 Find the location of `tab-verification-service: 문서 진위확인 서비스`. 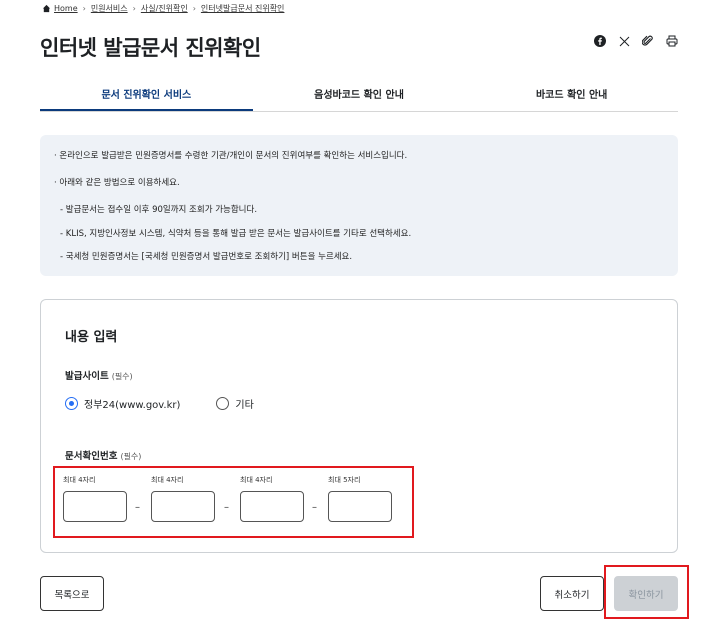

tab-verification-service: 문서 진위확인 서비스 is located at coordinates (146, 96).